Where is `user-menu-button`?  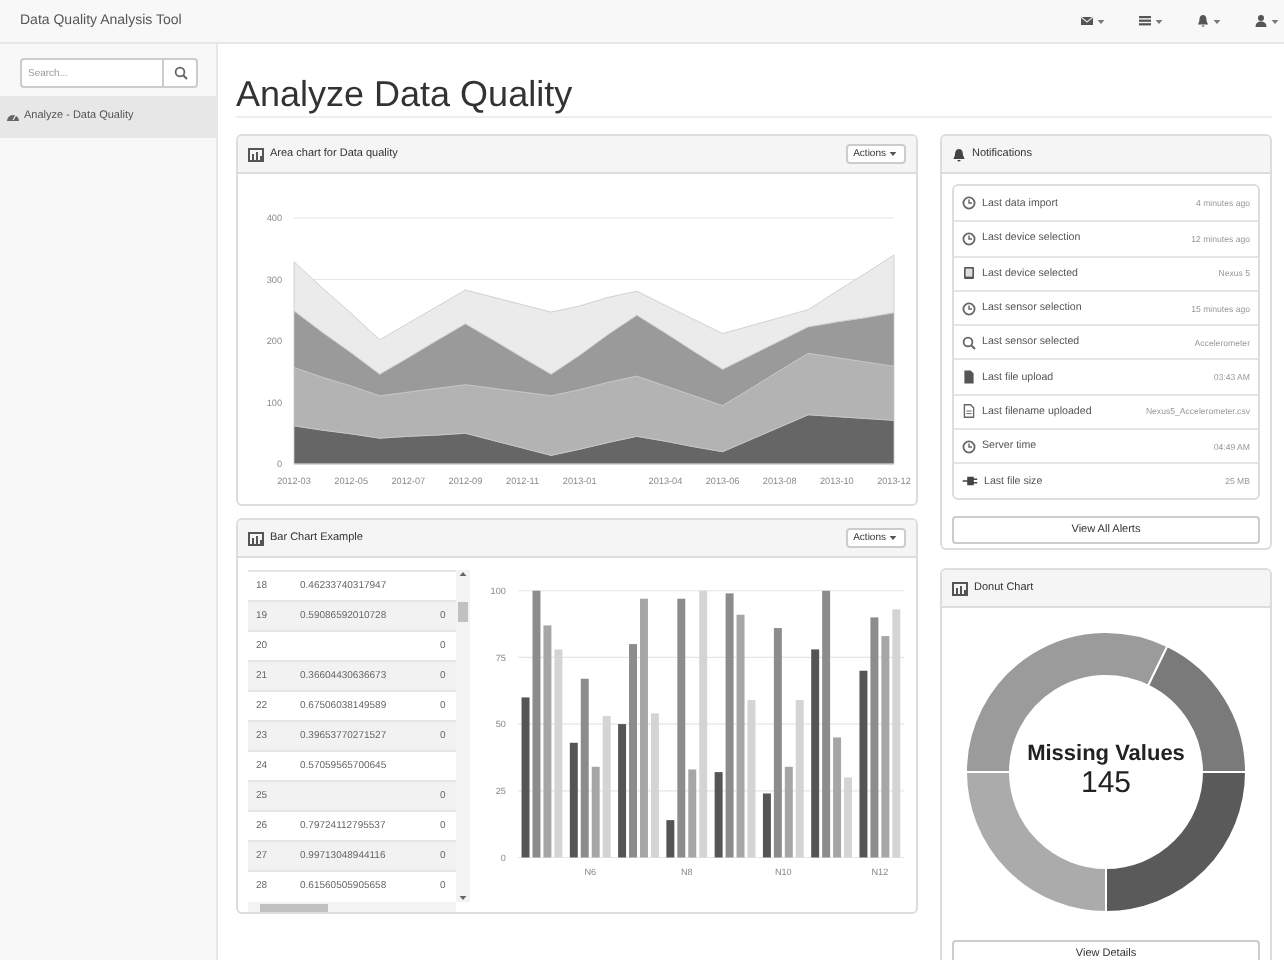 user-menu-button is located at coordinates (1267, 21).